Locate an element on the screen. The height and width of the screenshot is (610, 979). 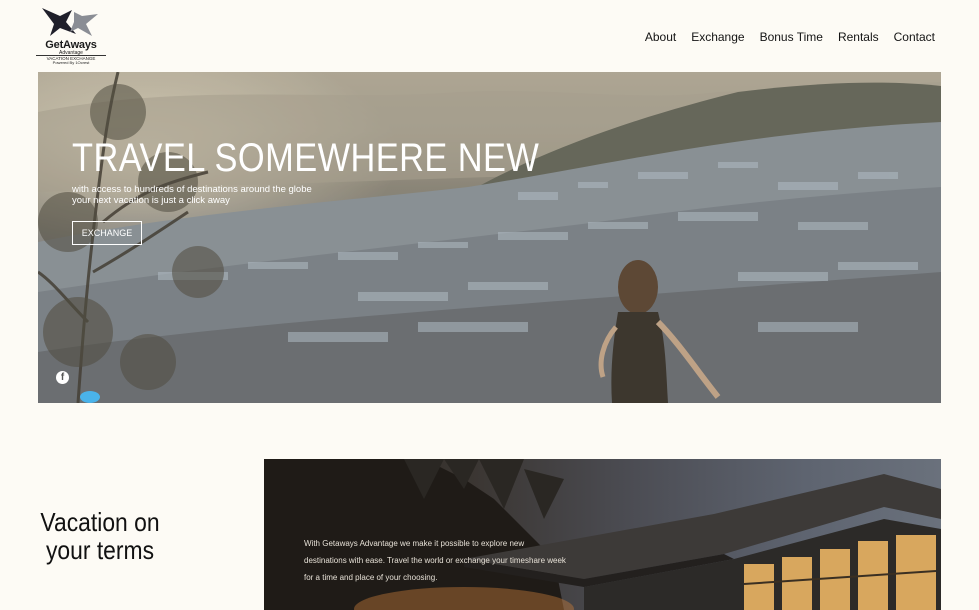
section-title-line1: Vacation on is located at coordinates (100, 522).